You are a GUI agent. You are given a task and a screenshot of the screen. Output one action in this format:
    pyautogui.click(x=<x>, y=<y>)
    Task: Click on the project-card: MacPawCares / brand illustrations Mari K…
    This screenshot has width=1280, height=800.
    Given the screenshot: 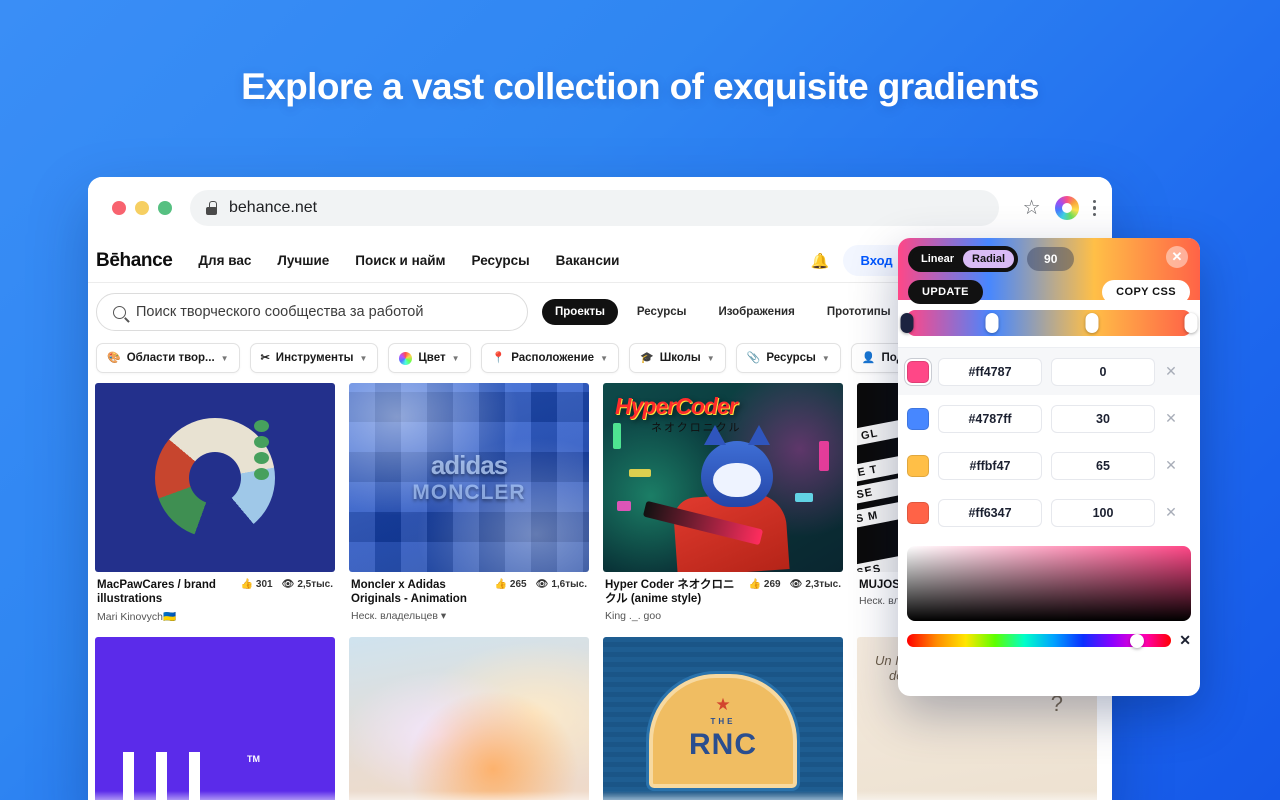 What is the action you would take?
    pyautogui.click(x=215, y=510)
    